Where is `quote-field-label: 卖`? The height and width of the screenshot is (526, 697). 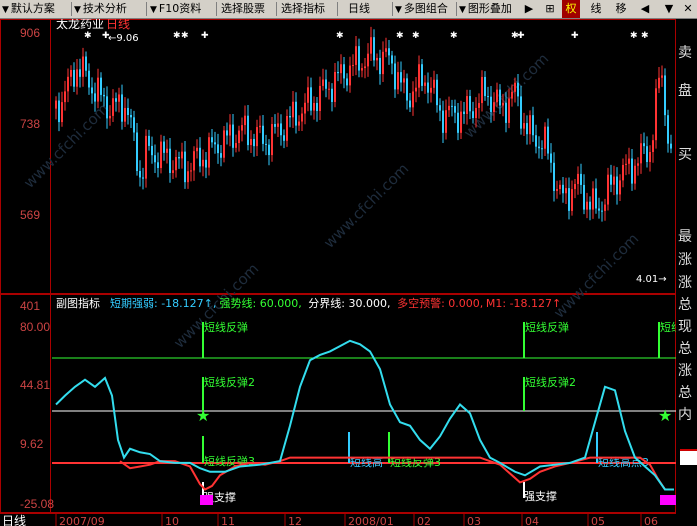 quote-field-label: 卖 is located at coordinates (685, 53).